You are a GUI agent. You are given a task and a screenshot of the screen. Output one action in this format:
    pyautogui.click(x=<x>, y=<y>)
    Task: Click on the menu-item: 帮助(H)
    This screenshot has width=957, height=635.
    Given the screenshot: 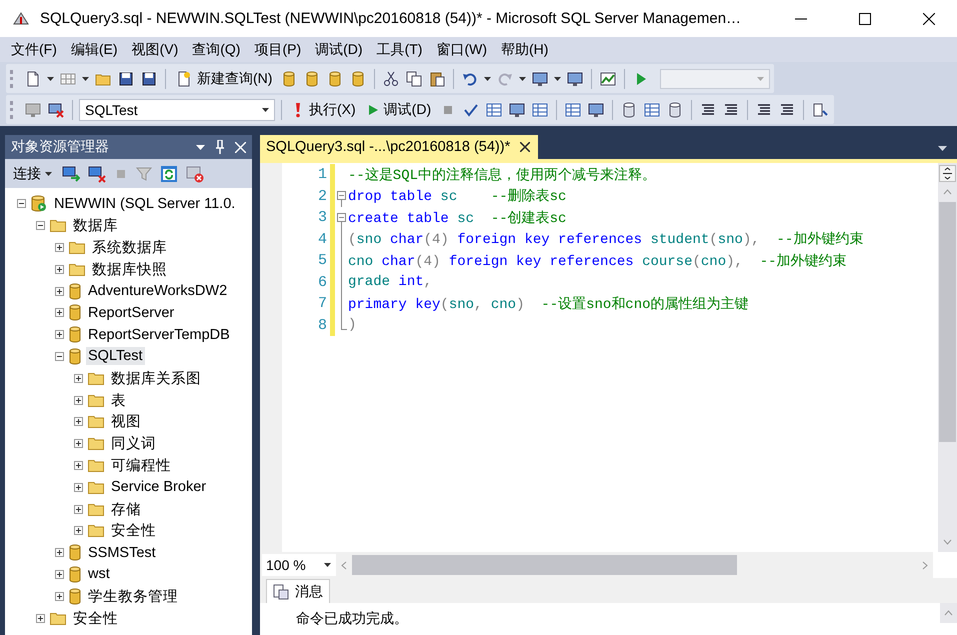 What is the action you would take?
    pyautogui.click(x=525, y=49)
    